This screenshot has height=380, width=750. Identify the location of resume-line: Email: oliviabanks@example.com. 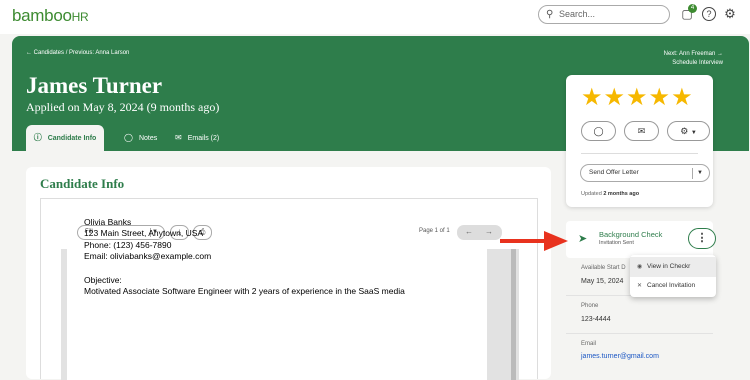
(148, 256).